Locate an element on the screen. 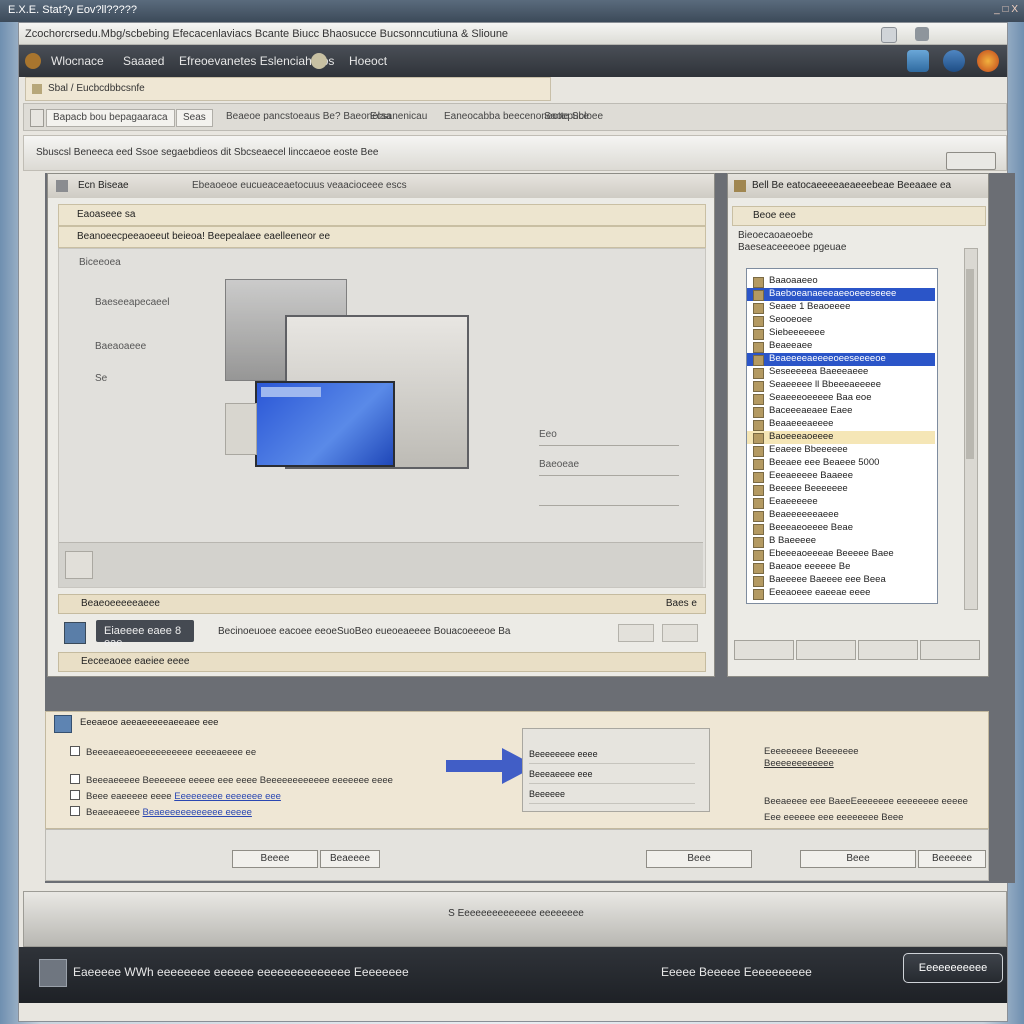  scroll-thumb is located at coordinates (970, 364).